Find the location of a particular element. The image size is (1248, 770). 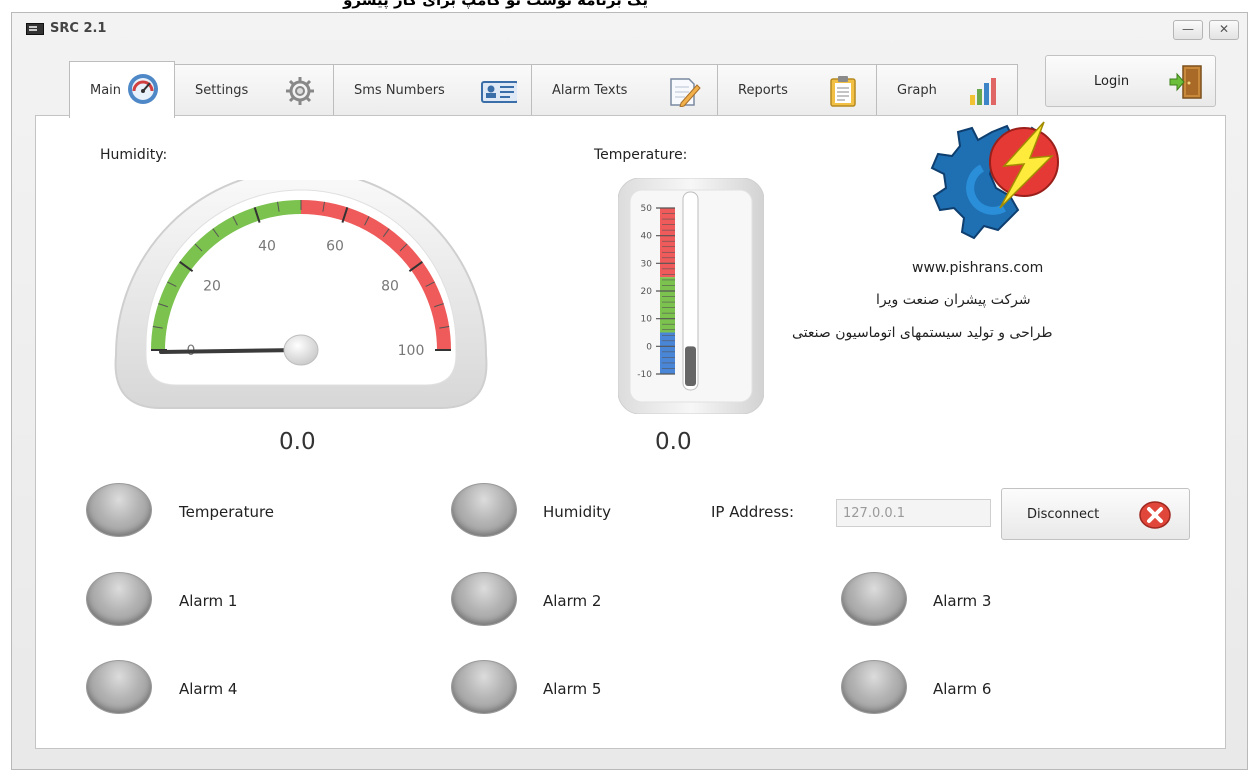

humidity-led-label: Humidity is located at coordinates (577, 512).